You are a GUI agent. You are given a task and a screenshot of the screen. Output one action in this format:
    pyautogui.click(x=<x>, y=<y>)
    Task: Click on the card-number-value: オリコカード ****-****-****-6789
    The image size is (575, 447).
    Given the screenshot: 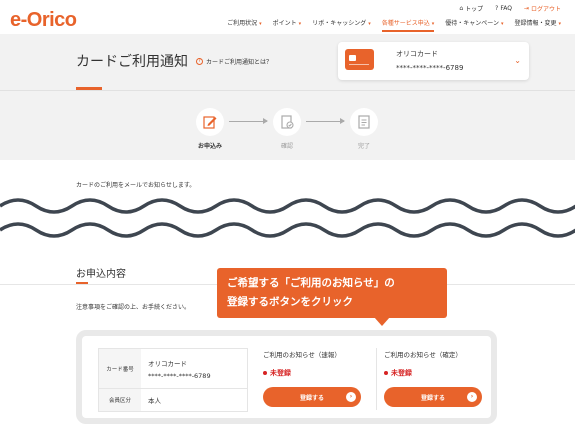 What is the action you would take?
    pyautogui.click(x=194, y=368)
    